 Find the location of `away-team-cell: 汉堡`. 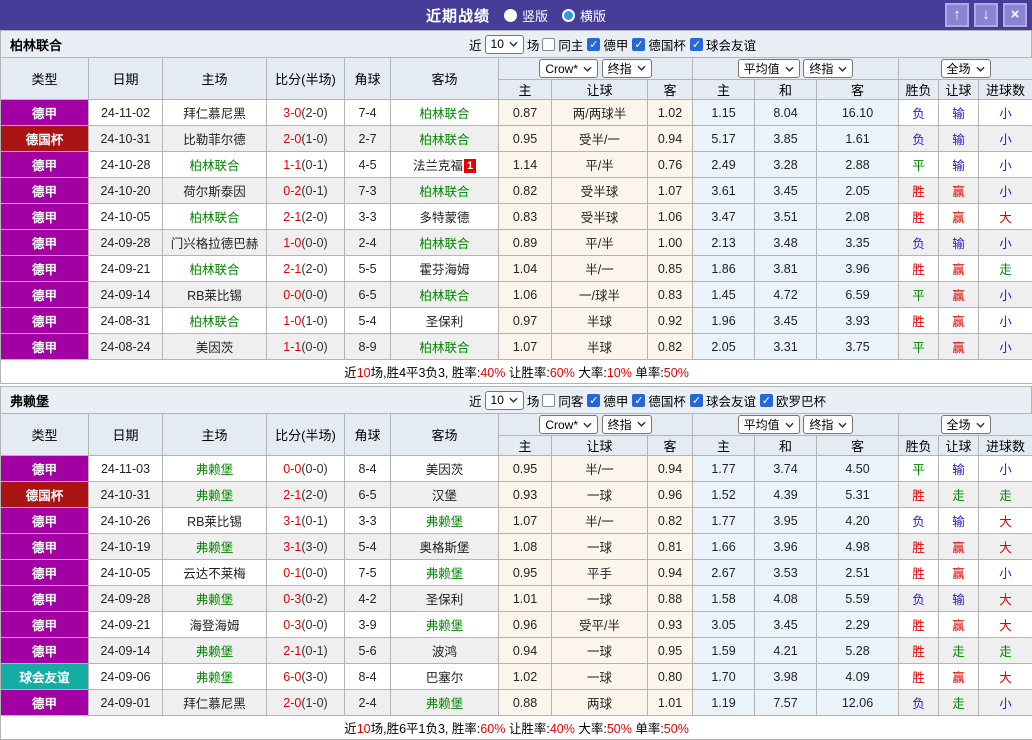

away-team-cell: 汉堡 is located at coordinates (445, 495).